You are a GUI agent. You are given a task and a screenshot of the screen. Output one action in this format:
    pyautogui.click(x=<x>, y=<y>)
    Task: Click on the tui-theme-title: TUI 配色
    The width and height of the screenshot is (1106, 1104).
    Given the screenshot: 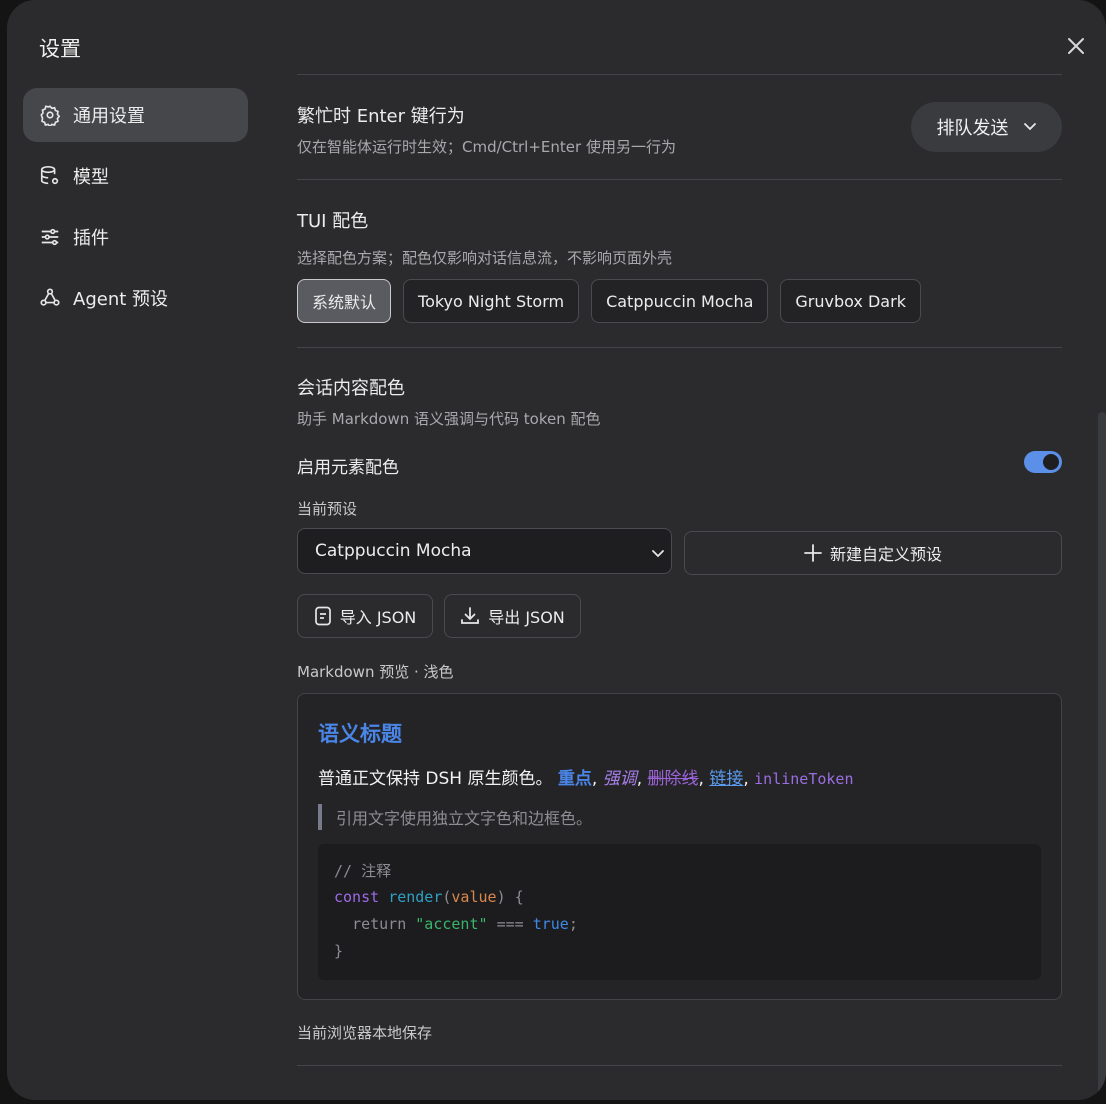 What is the action you would take?
    pyautogui.click(x=333, y=221)
    